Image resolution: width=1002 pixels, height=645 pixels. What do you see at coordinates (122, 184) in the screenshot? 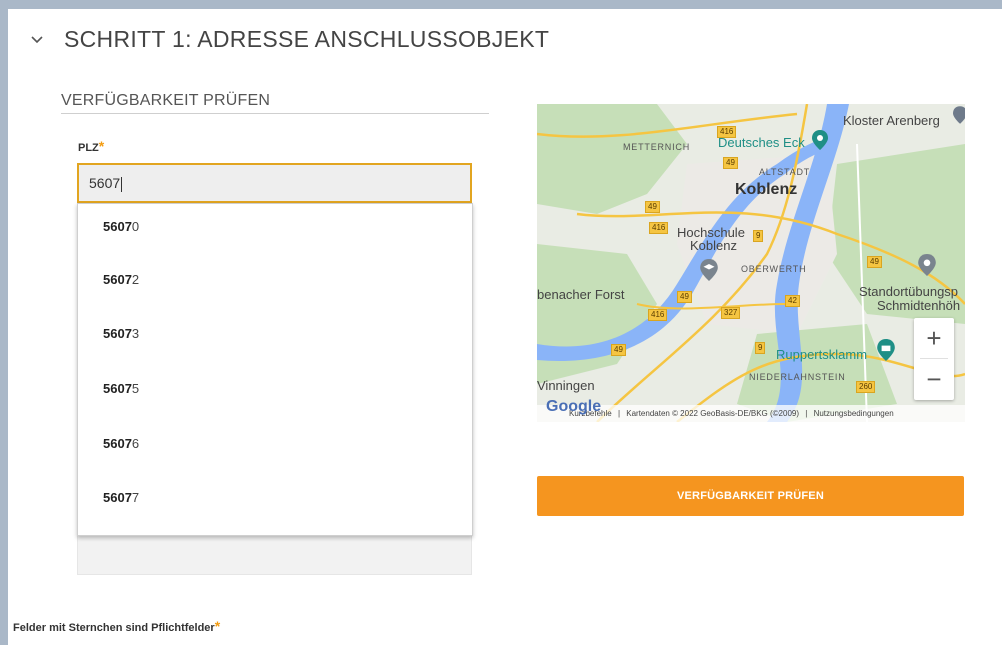
I see `text-caret` at bounding box center [122, 184].